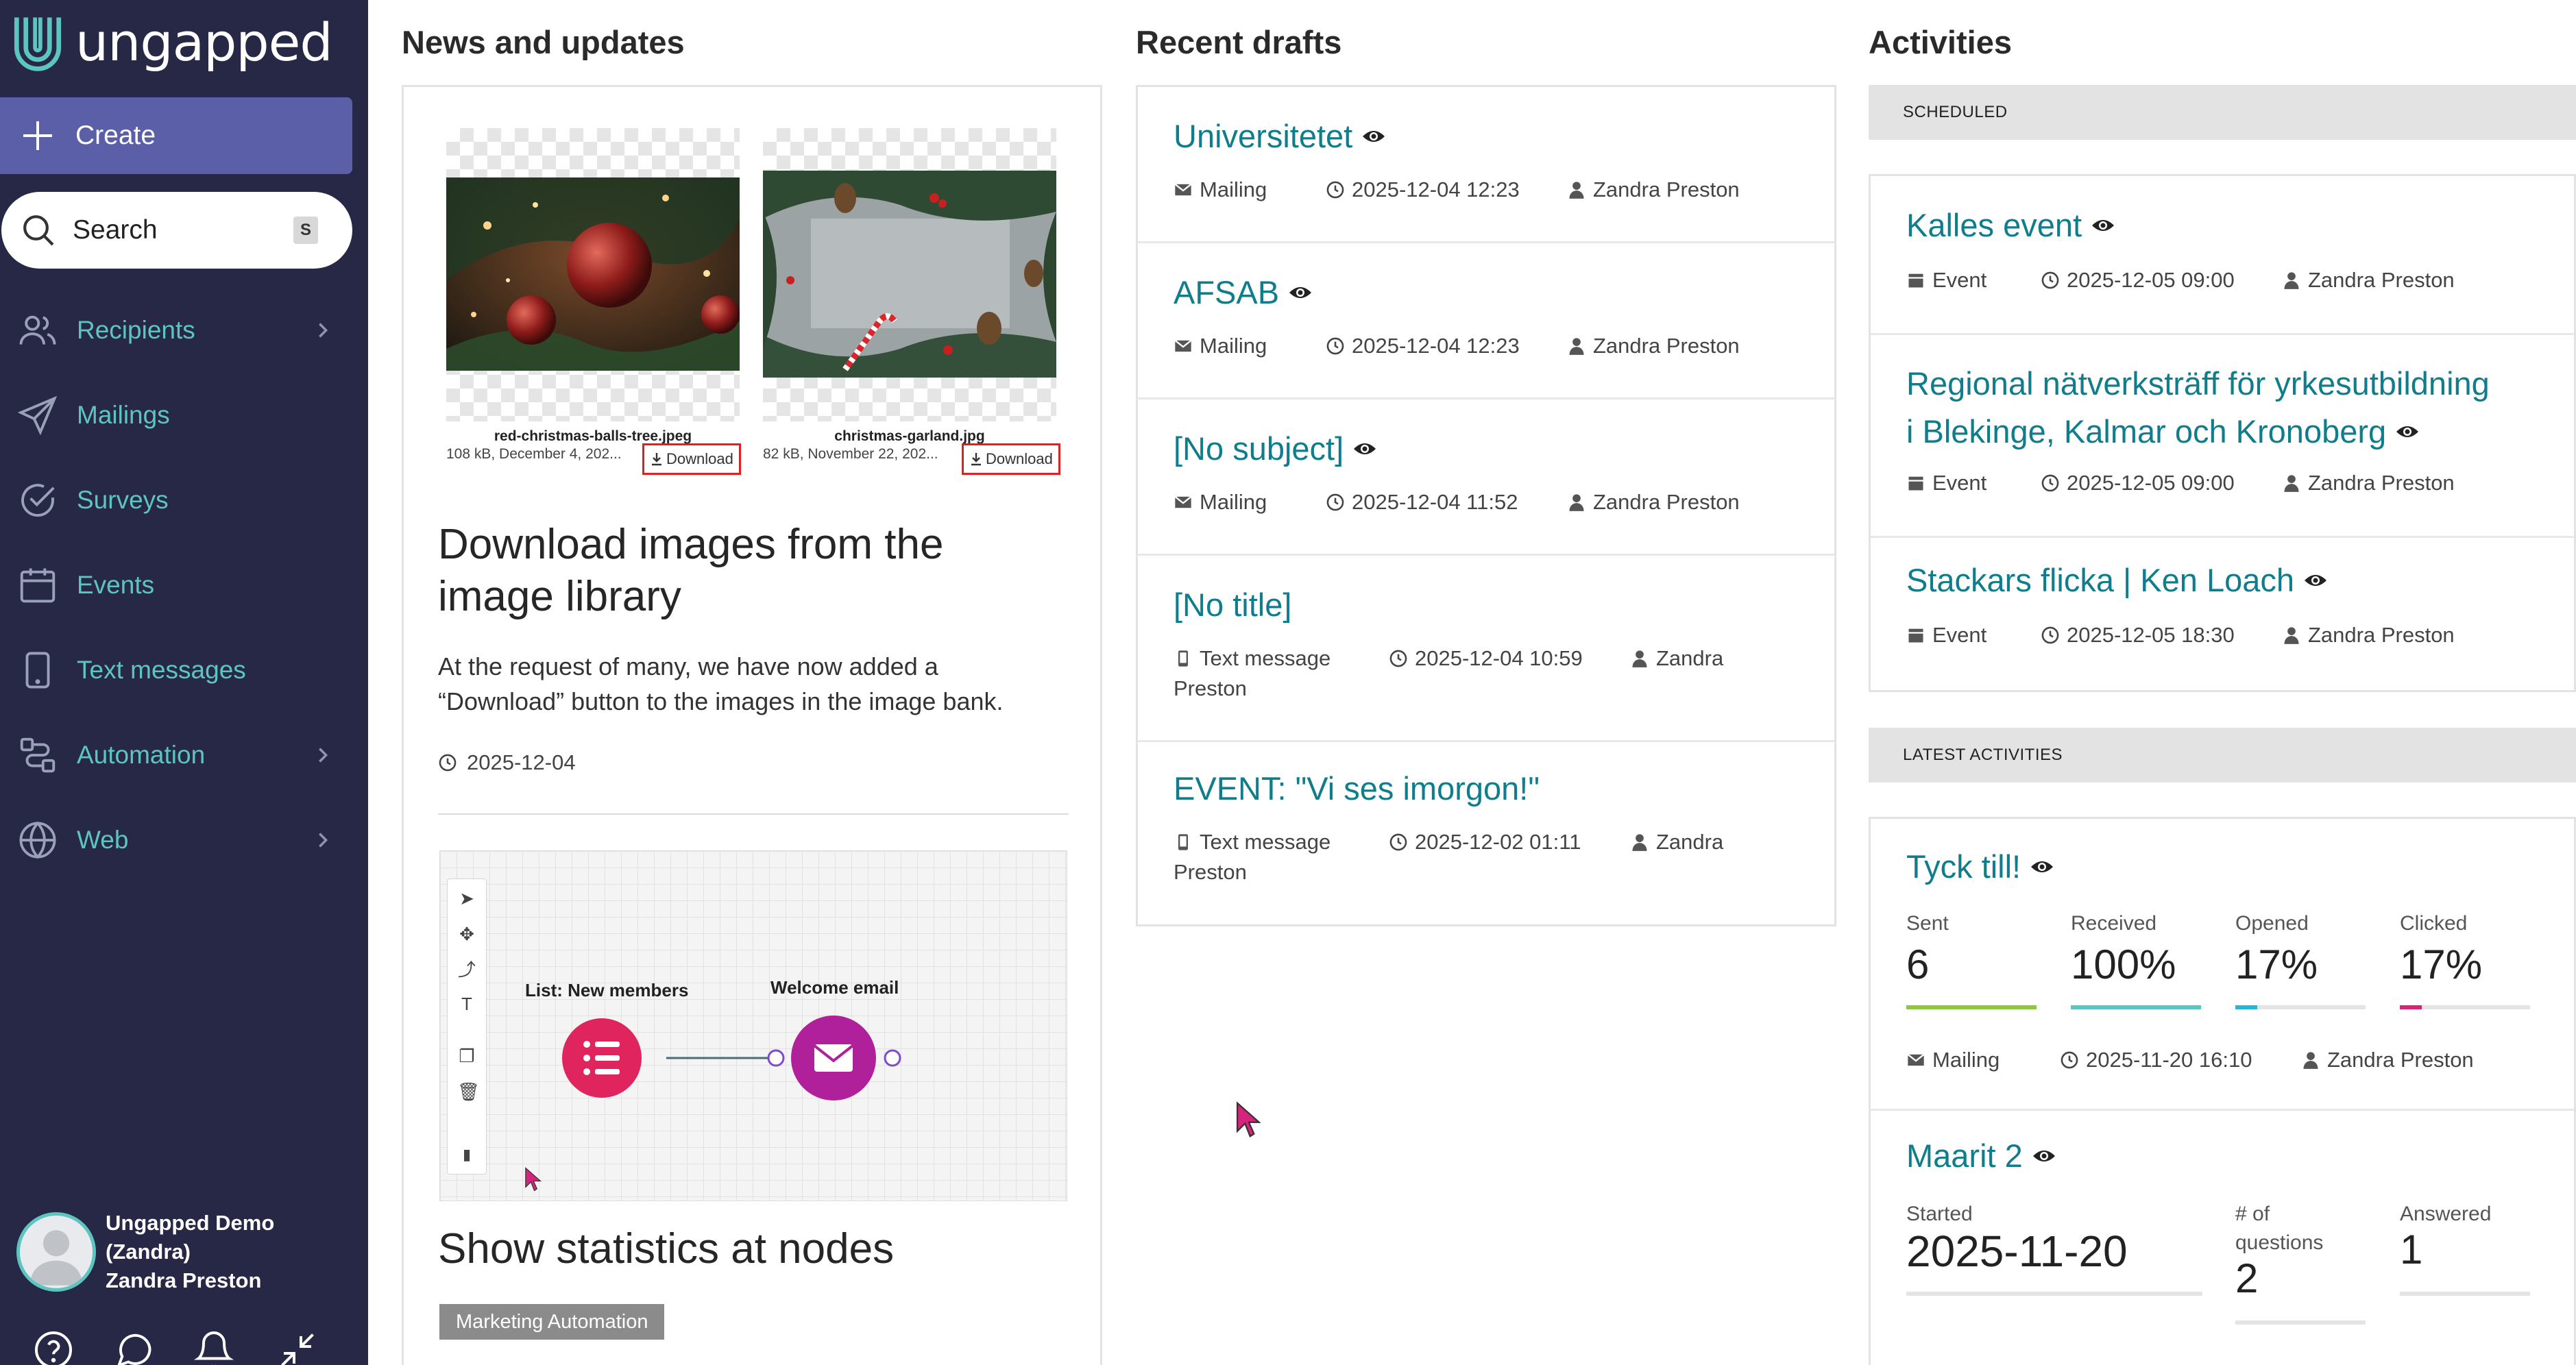 The height and width of the screenshot is (1365, 2576). Describe the element at coordinates (1227, 292) in the screenshot. I see `draft-title-text: AFSAB` at that location.